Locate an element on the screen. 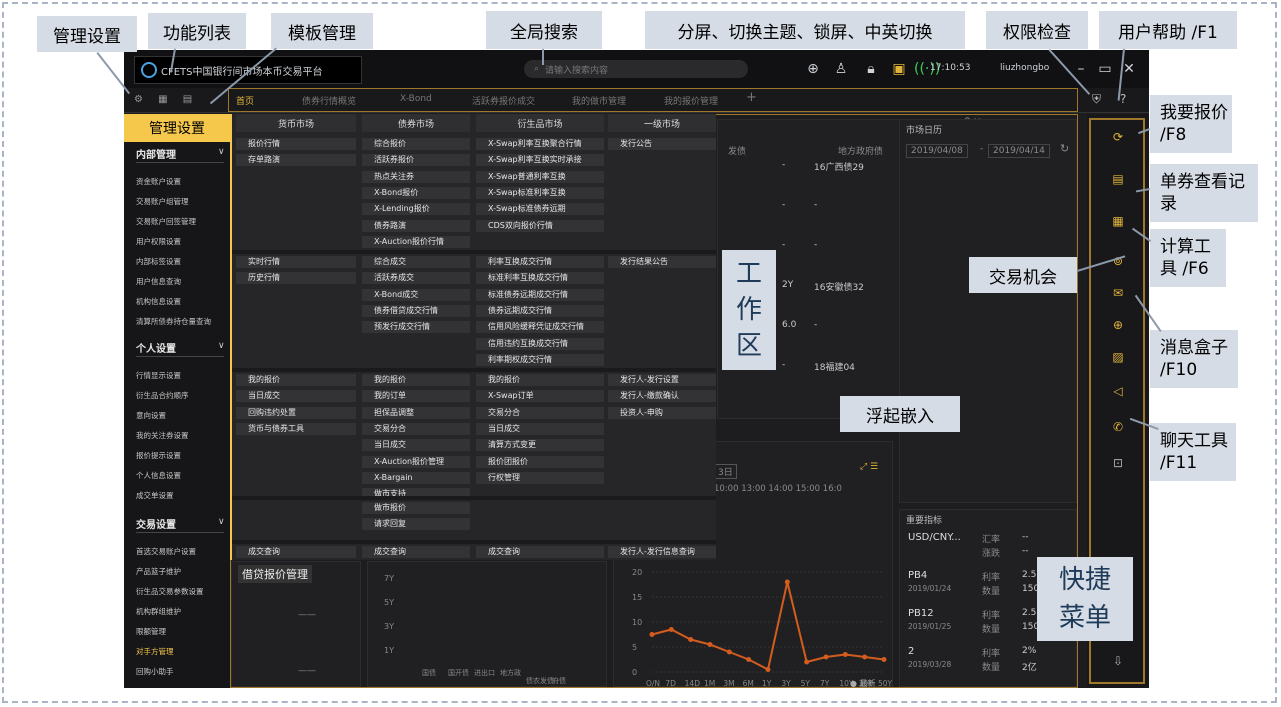 The image size is (1281, 707). tab-bond-overview: 债券行情概览 is located at coordinates (329, 100).